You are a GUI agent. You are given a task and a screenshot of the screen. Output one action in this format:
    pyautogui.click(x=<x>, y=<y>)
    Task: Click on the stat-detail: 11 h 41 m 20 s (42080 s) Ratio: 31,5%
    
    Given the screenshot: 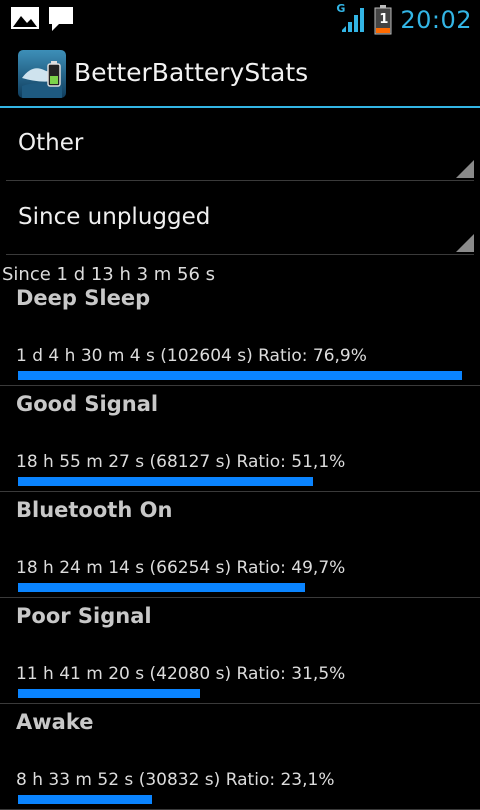 What is the action you would take?
    pyautogui.click(x=181, y=674)
    